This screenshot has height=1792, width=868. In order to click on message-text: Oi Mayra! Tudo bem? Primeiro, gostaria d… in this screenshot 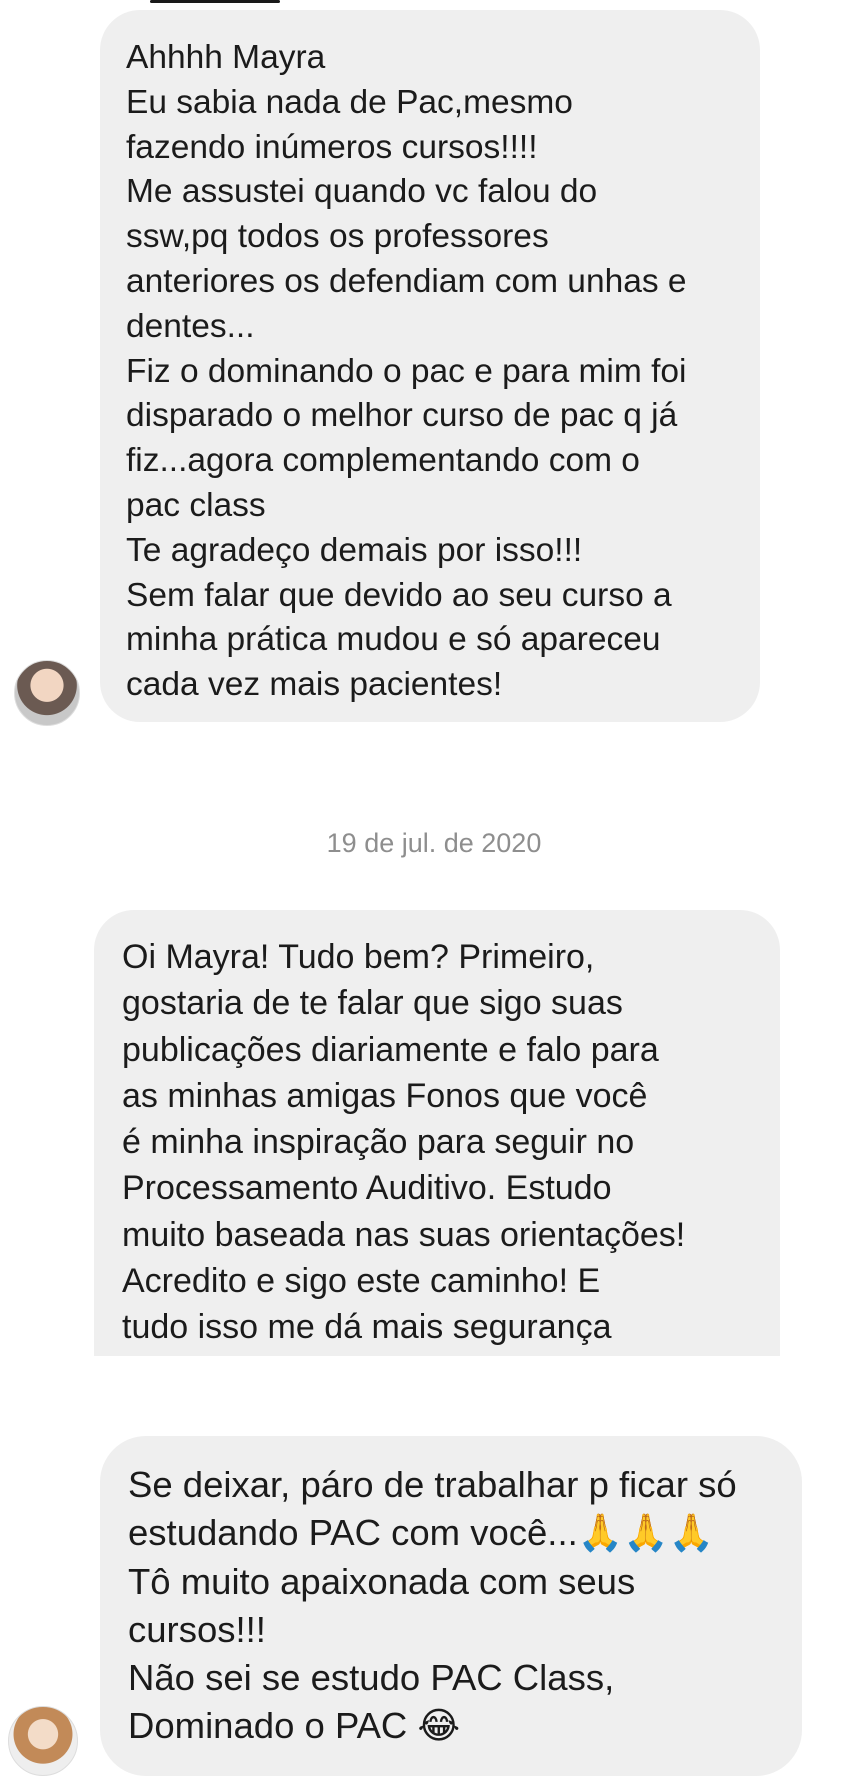, I will do `click(404, 1142)`.